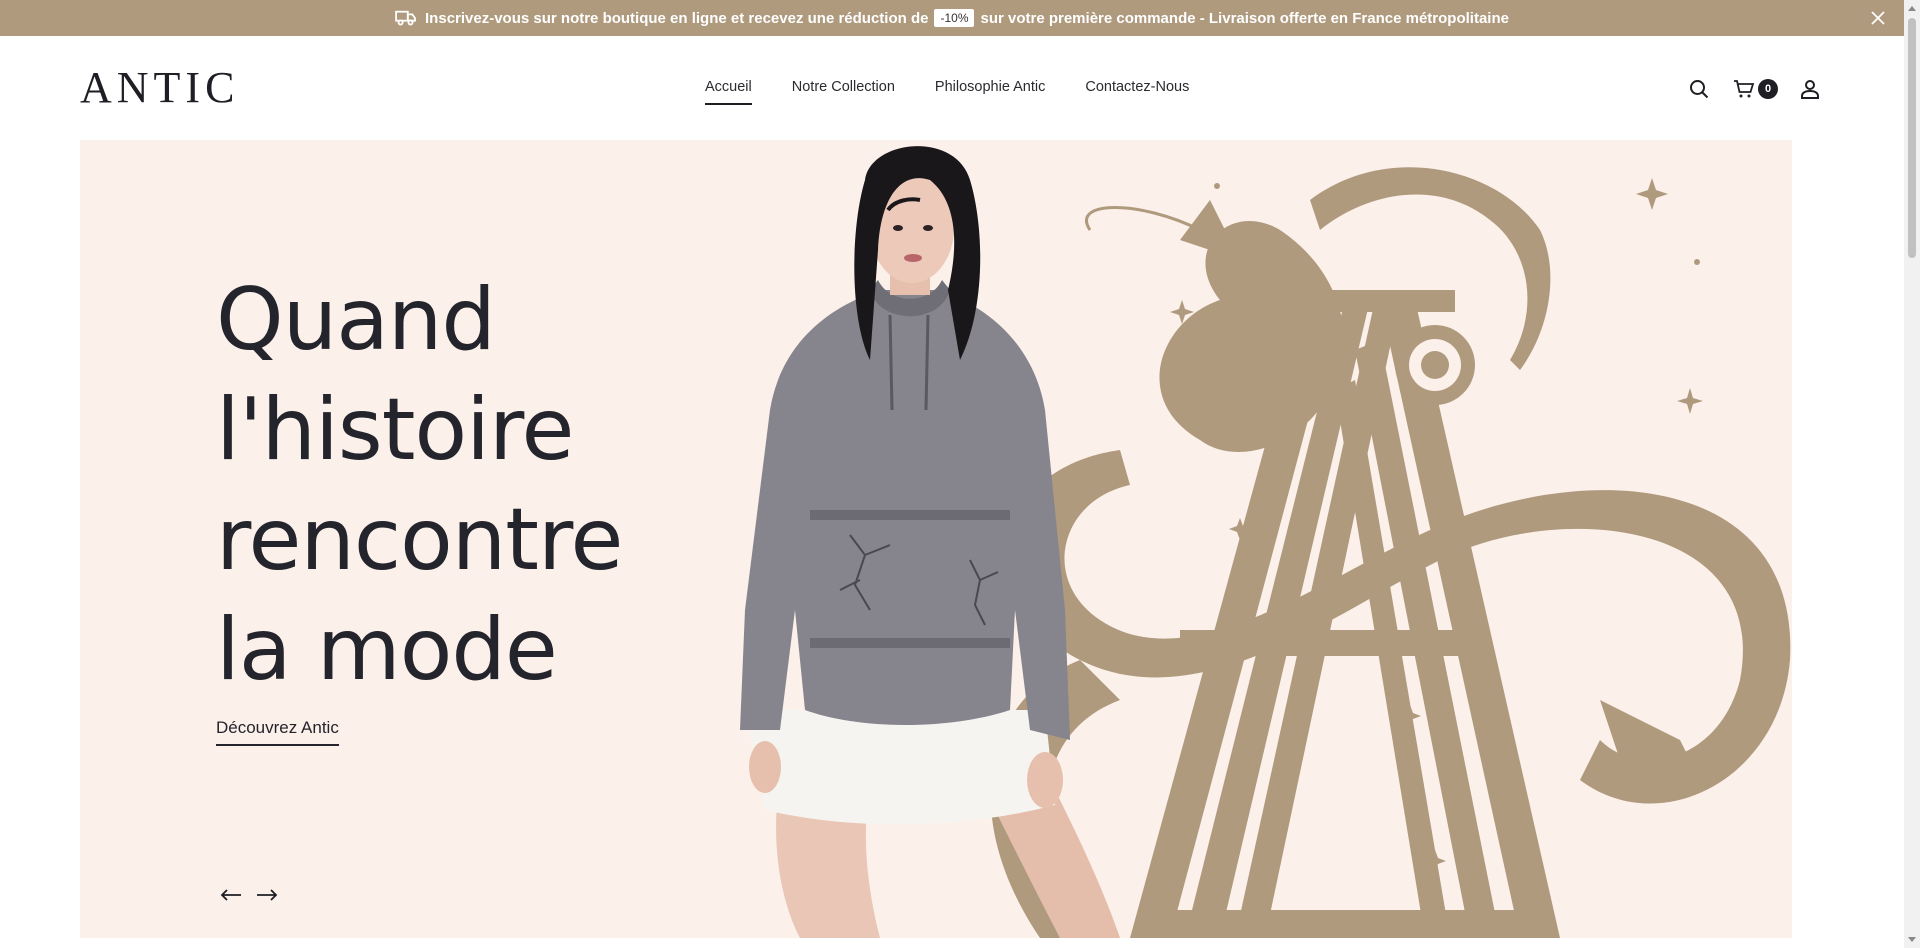 This screenshot has width=1920, height=948. I want to click on arrow-right-icon, so click(267, 895).